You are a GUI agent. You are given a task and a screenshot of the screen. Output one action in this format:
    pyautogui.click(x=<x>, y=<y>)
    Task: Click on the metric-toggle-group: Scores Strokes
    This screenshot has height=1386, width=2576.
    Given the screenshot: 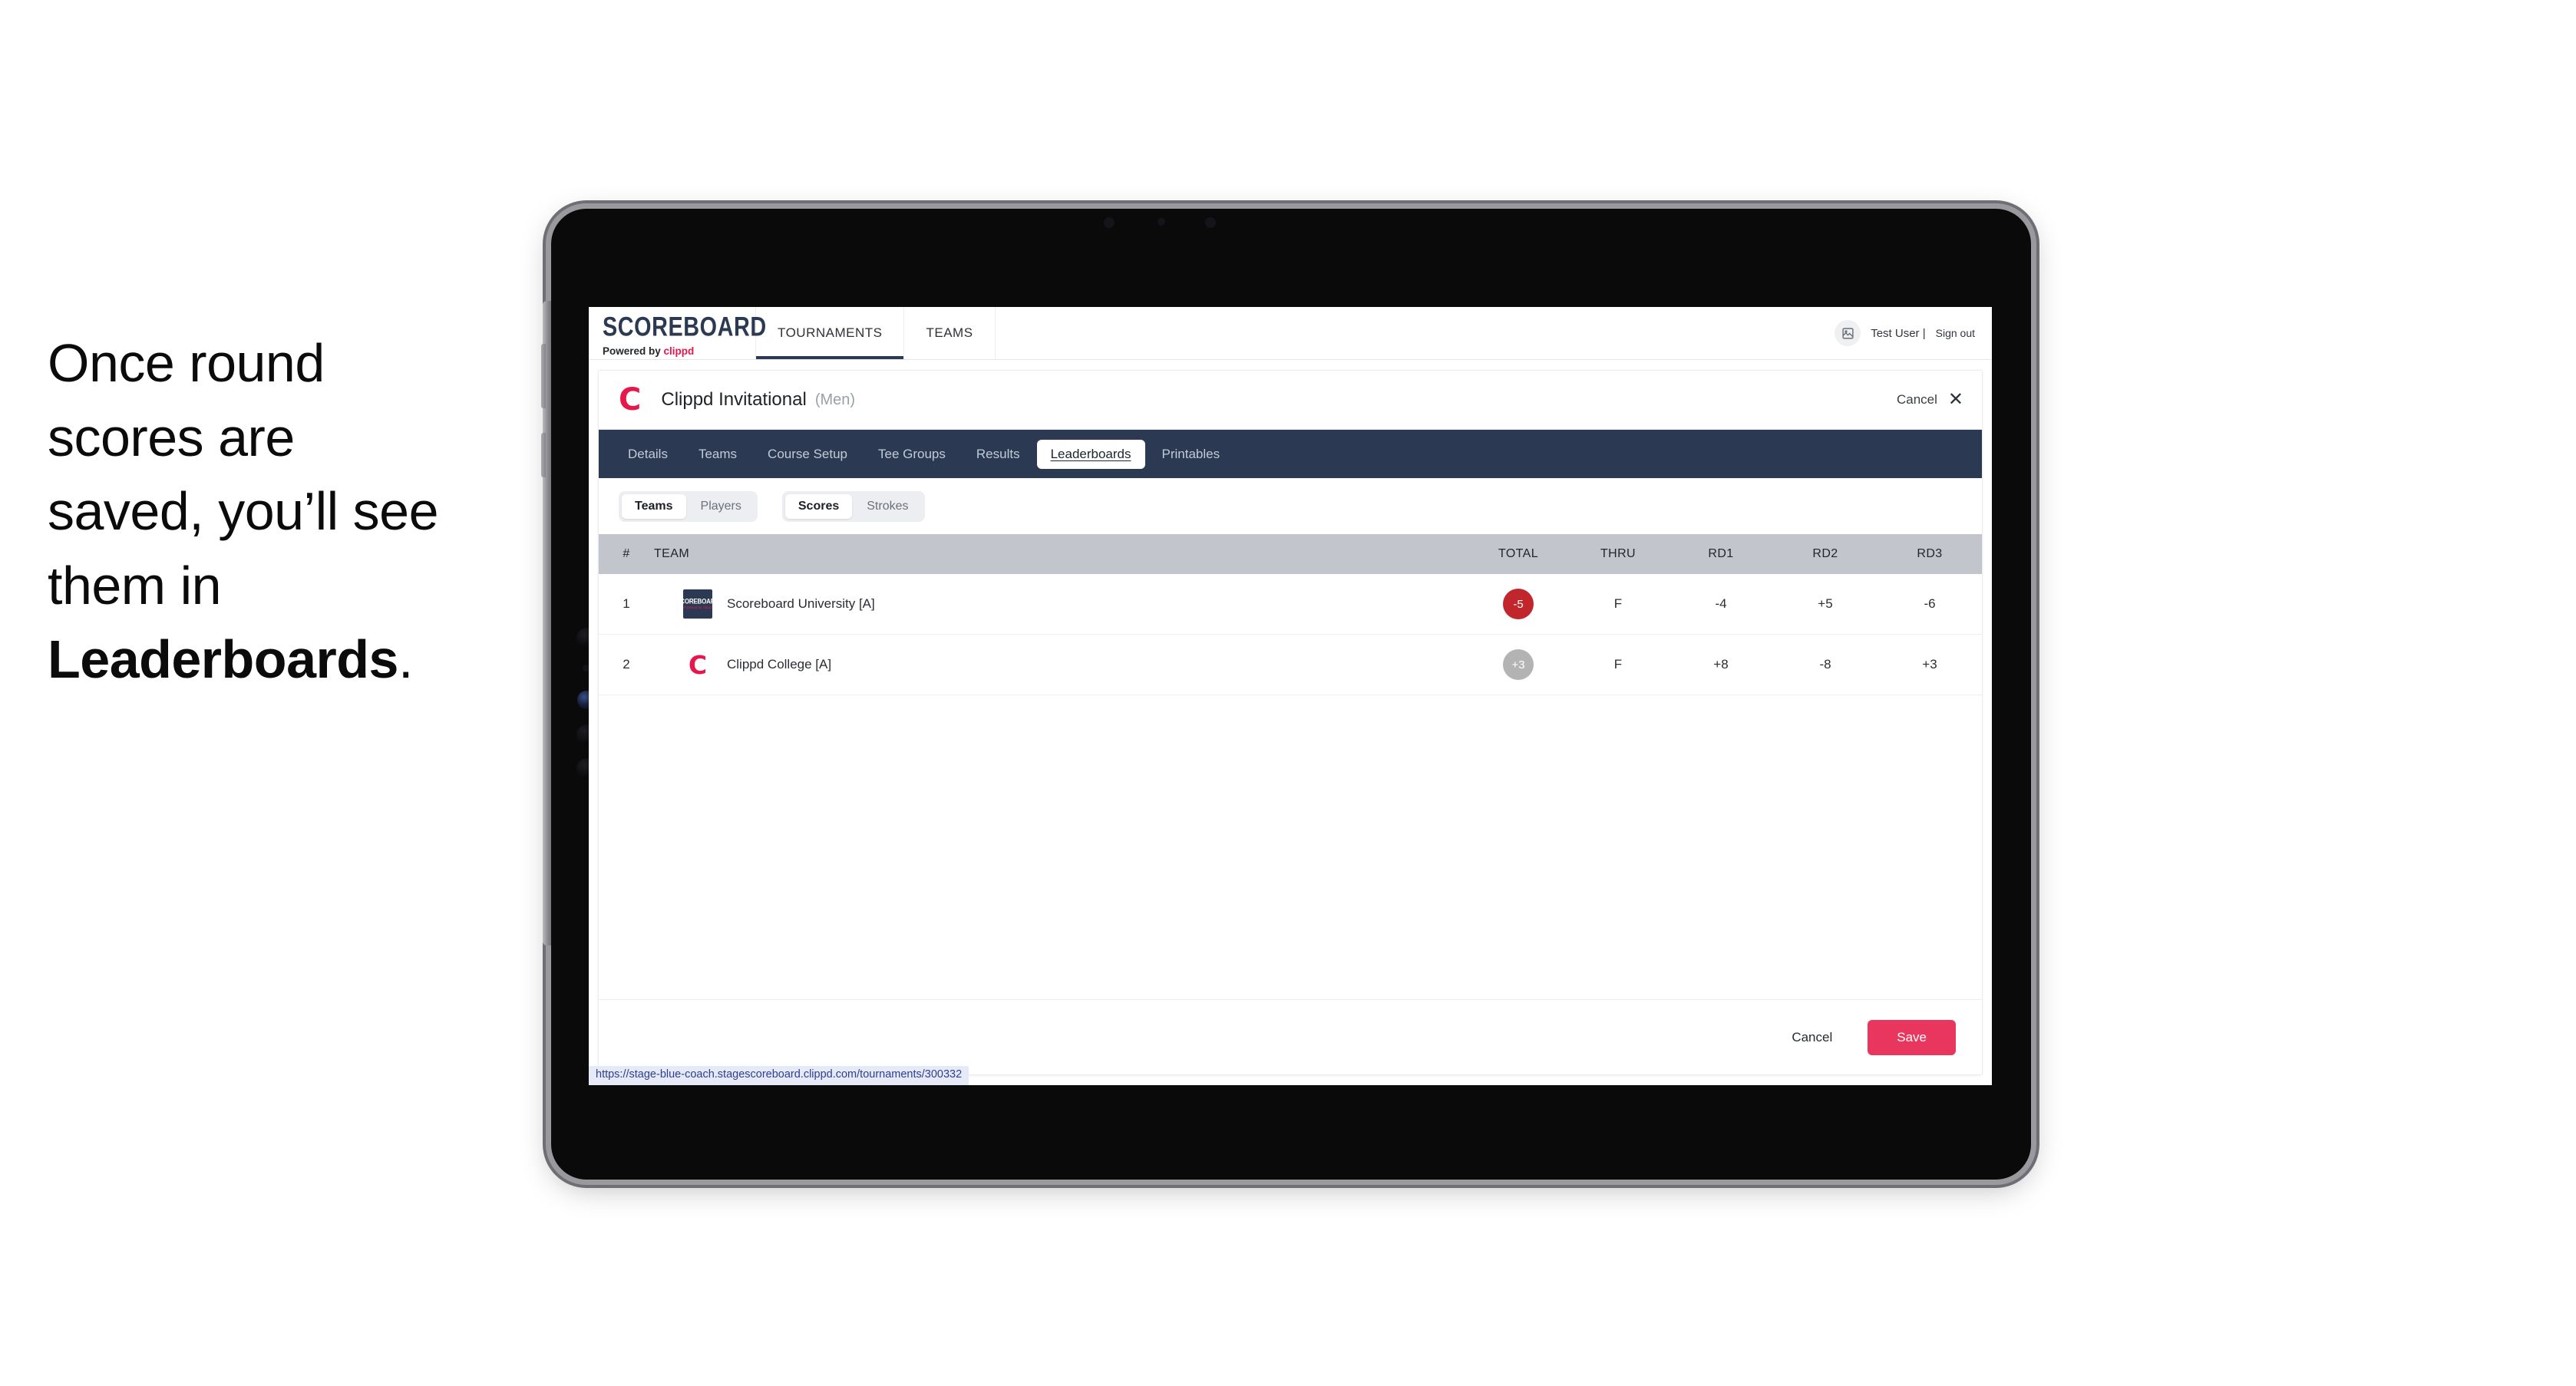 What is the action you would take?
    pyautogui.click(x=853, y=506)
    